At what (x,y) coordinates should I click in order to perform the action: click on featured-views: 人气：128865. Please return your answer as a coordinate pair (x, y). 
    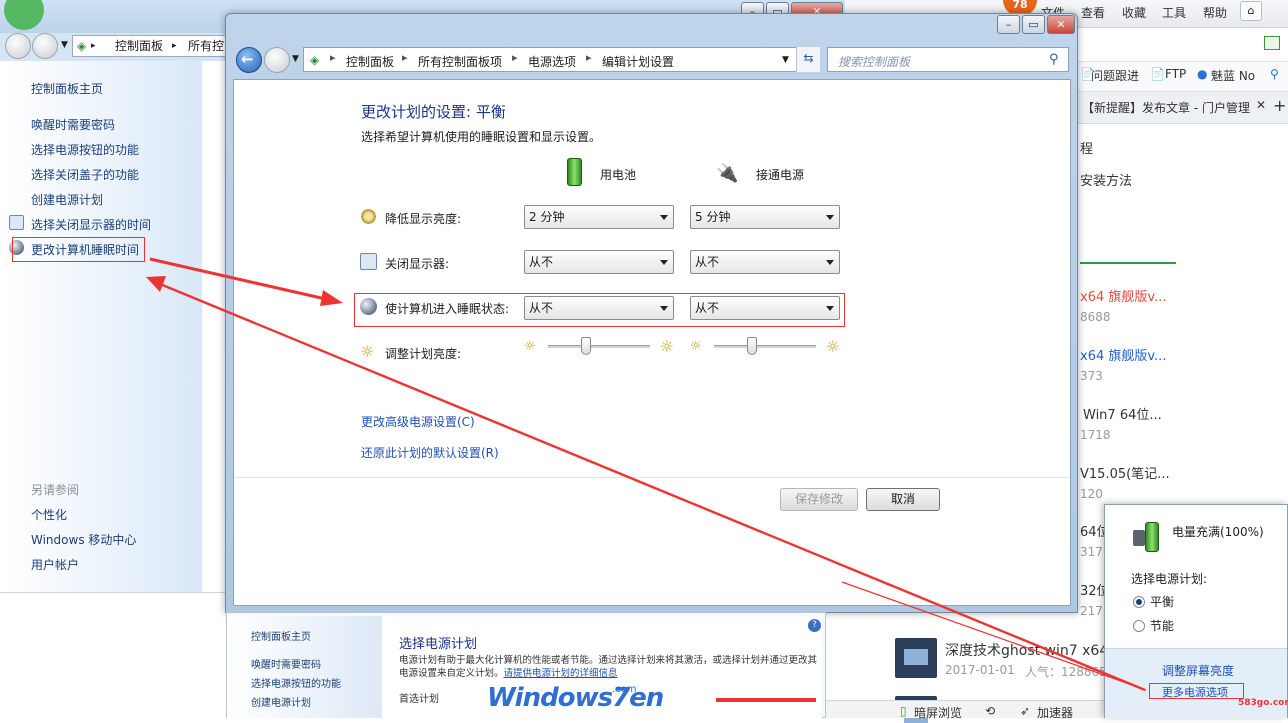
    Looking at the image, I should click on (1066, 672).